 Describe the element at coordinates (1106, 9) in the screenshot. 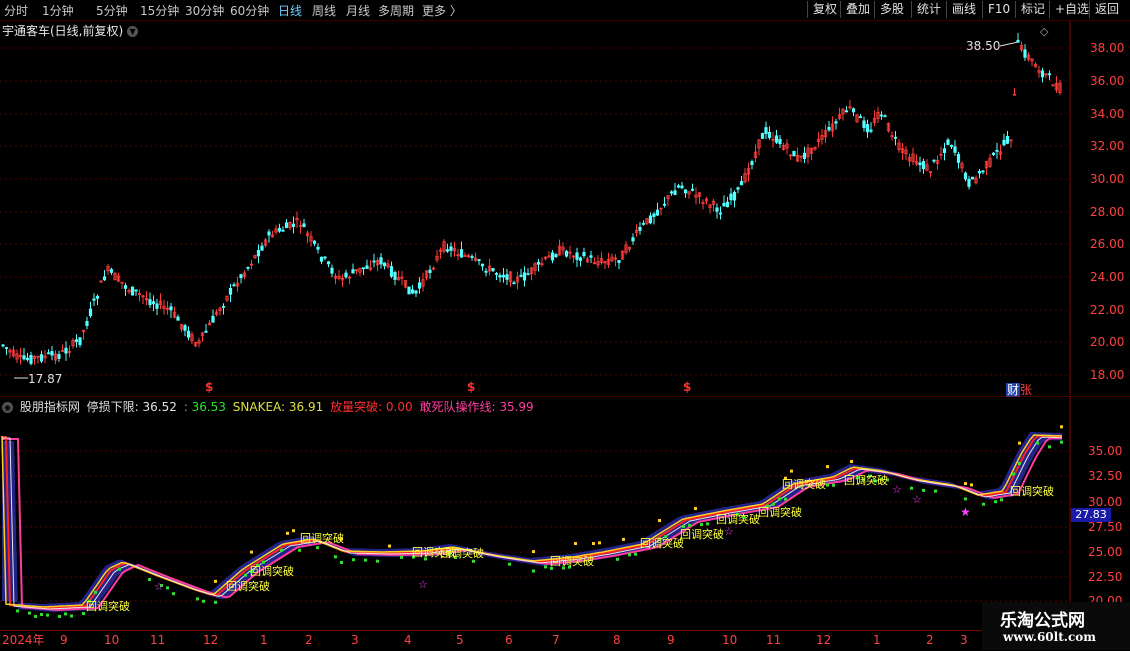

I see `back-button: 返回` at that location.